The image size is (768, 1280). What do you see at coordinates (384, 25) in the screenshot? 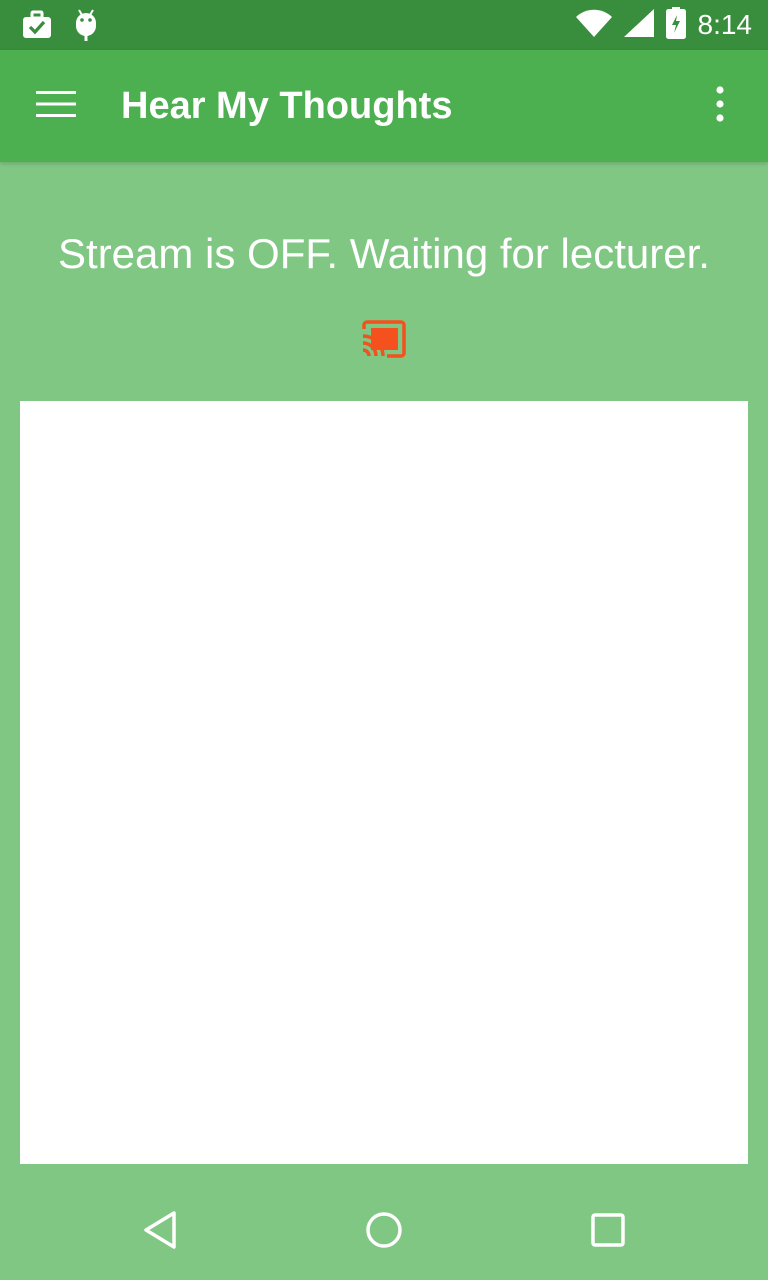
I see `status-bar: 8:14` at bounding box center [384, 25].